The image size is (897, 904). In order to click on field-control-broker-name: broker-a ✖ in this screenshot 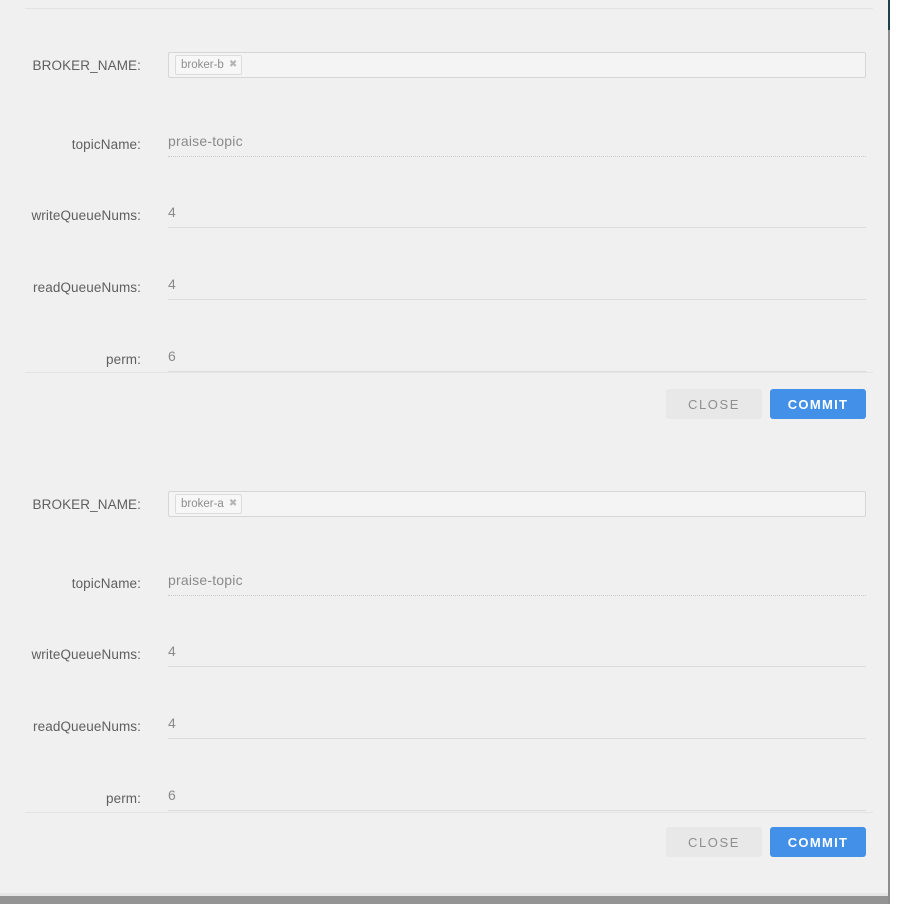, I will do `click(517, 504)`.